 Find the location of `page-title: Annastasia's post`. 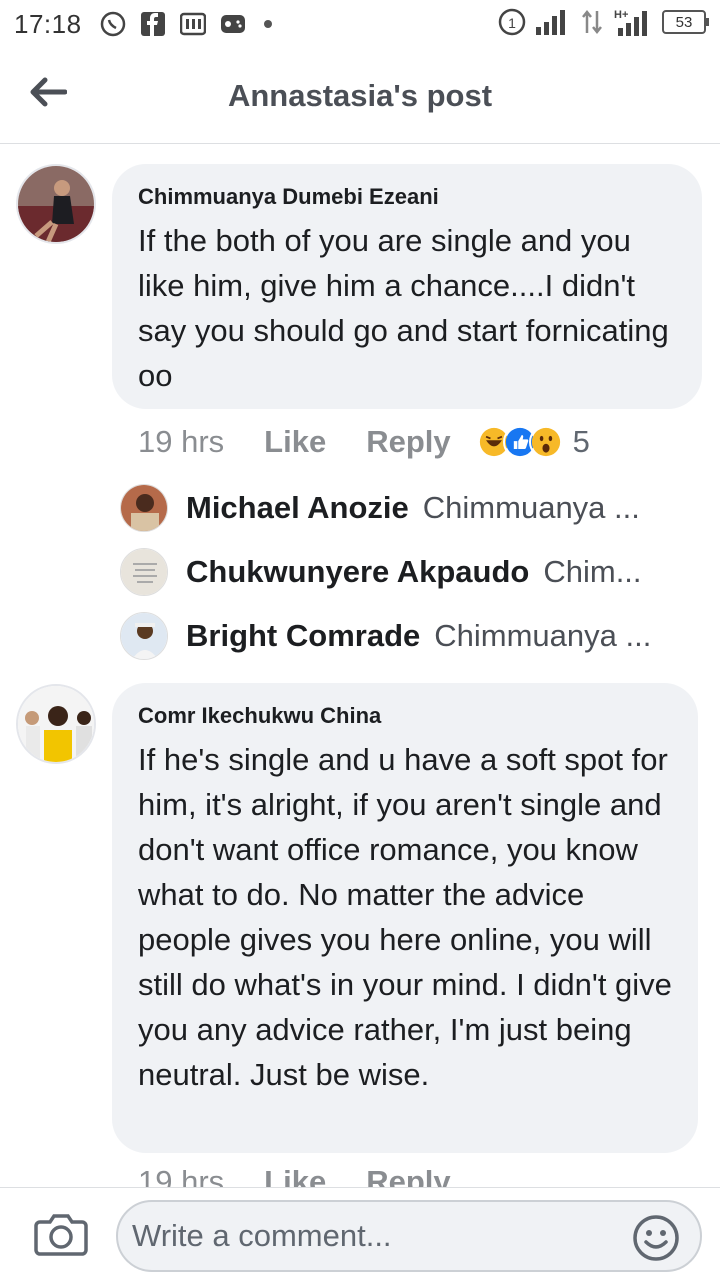

page-title: Annastasia's post is located at coordinates (360, 95).